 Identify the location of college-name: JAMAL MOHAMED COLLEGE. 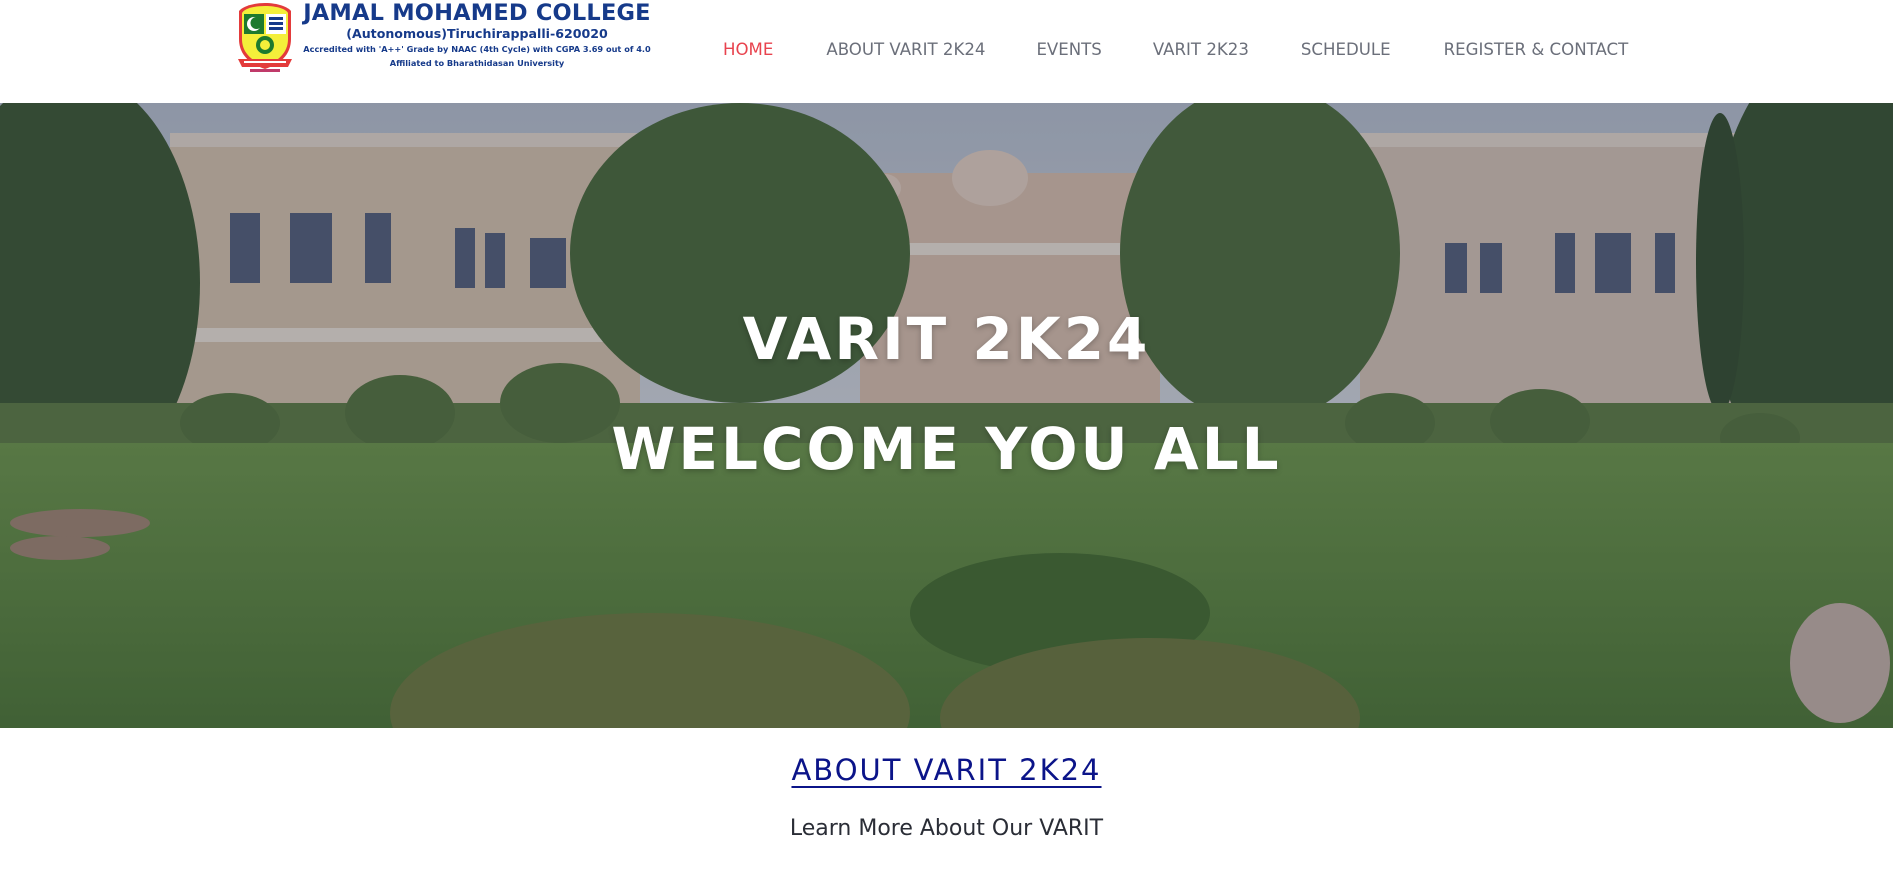
(477, 13).